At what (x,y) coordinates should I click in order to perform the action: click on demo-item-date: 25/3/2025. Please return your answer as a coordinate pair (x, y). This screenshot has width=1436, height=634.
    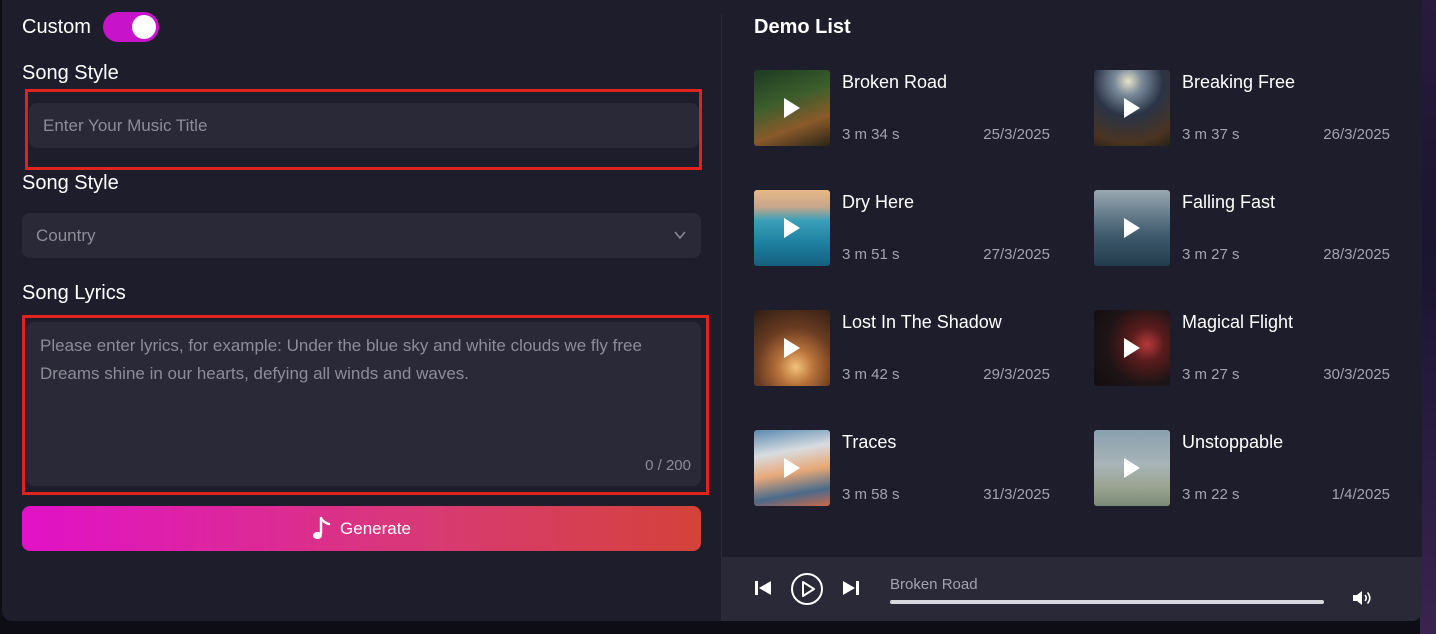
    Looking at the image, I should click on (1016, 134).